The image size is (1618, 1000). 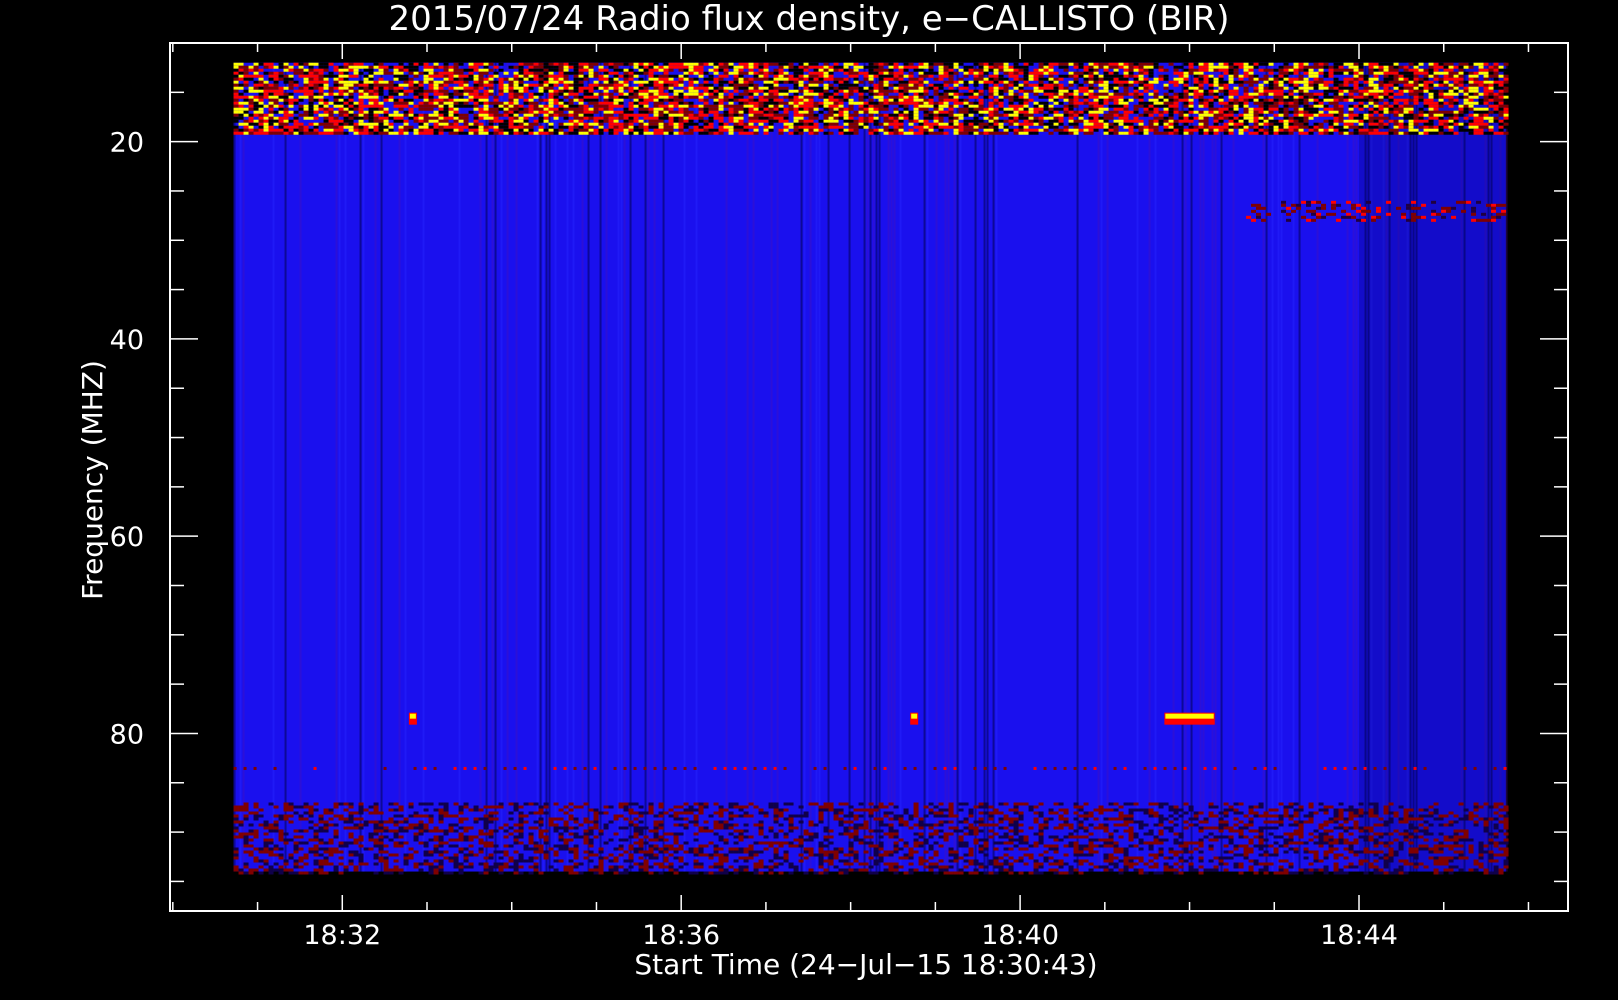 I want to click on y-tick-label: 60, so click(x=127, y=537).